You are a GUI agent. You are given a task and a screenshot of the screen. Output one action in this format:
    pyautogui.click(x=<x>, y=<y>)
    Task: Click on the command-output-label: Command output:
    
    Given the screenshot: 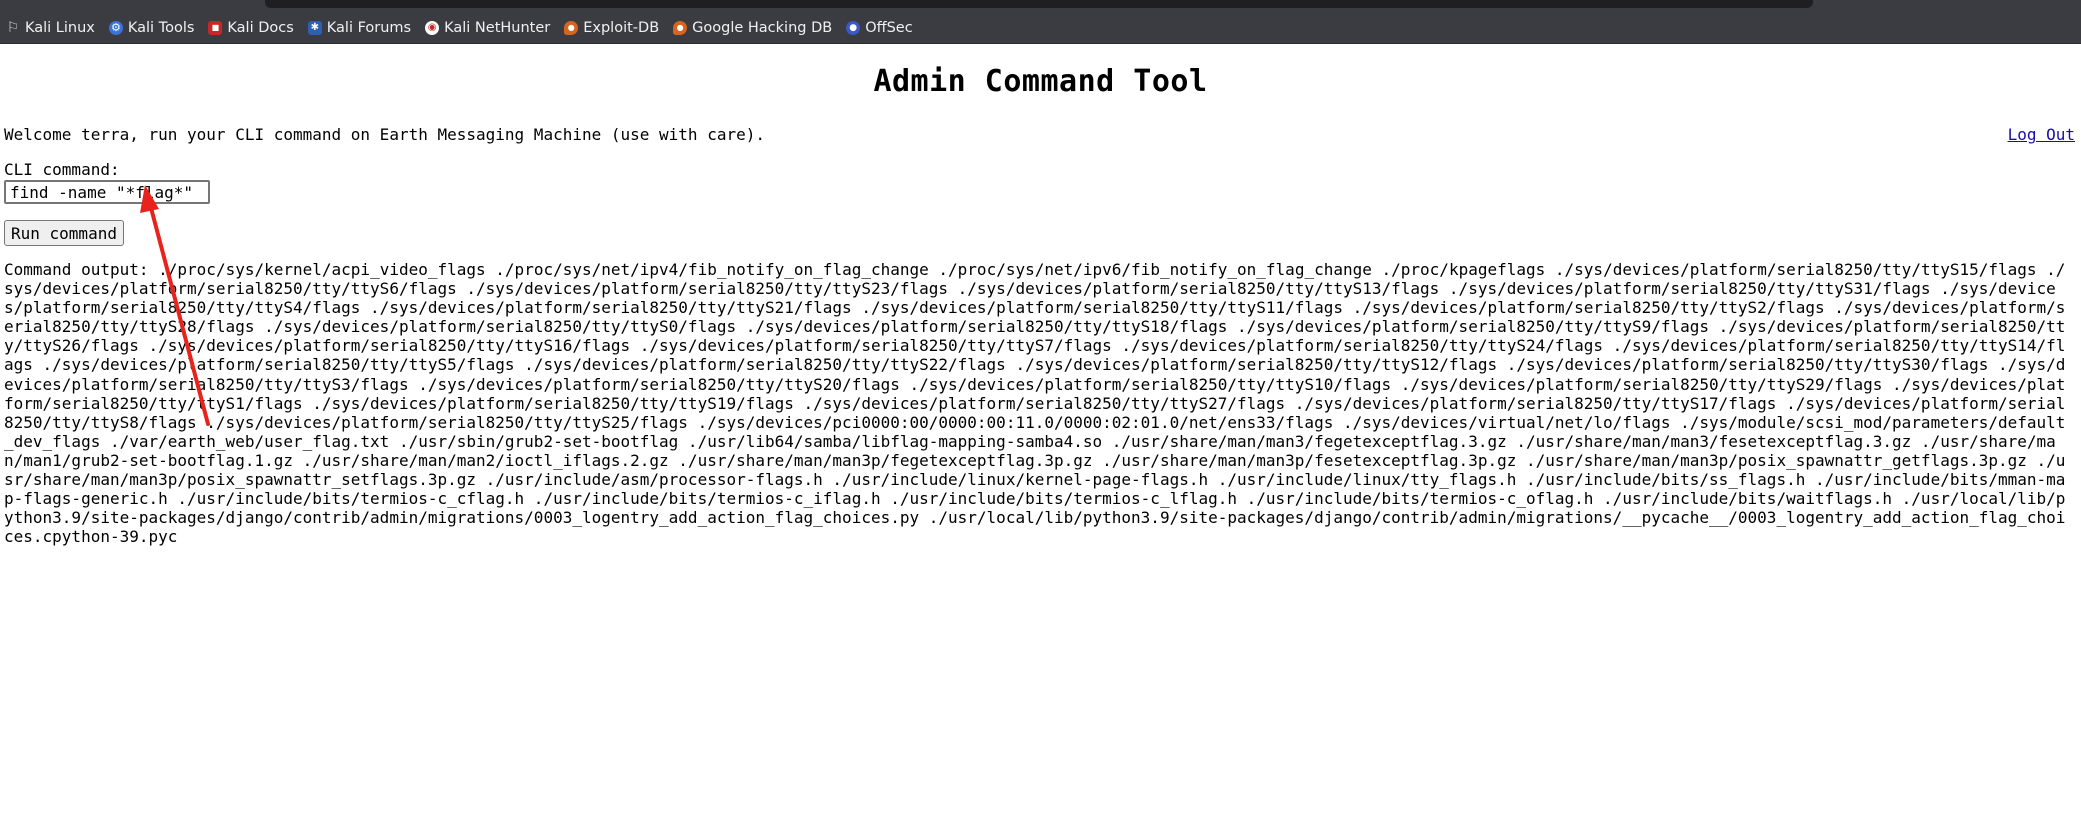 What is the action you would take?
    pyautogui.click(x=76, y=269)
    